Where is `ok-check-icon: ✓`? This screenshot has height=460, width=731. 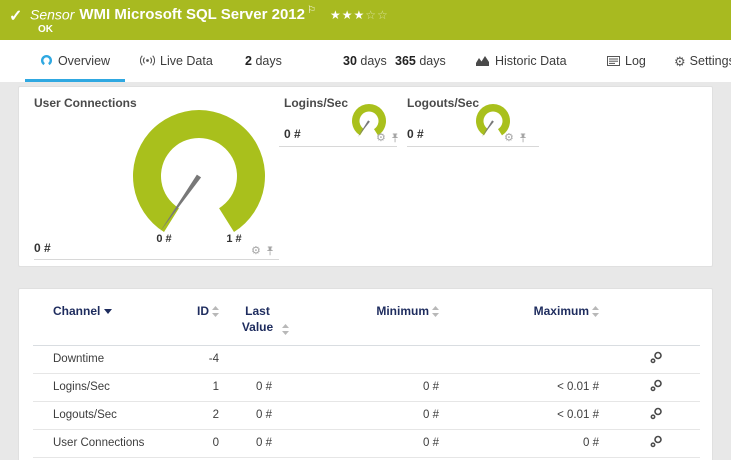
ok-check-icon: ✓ is located at coordinates (16, 16).